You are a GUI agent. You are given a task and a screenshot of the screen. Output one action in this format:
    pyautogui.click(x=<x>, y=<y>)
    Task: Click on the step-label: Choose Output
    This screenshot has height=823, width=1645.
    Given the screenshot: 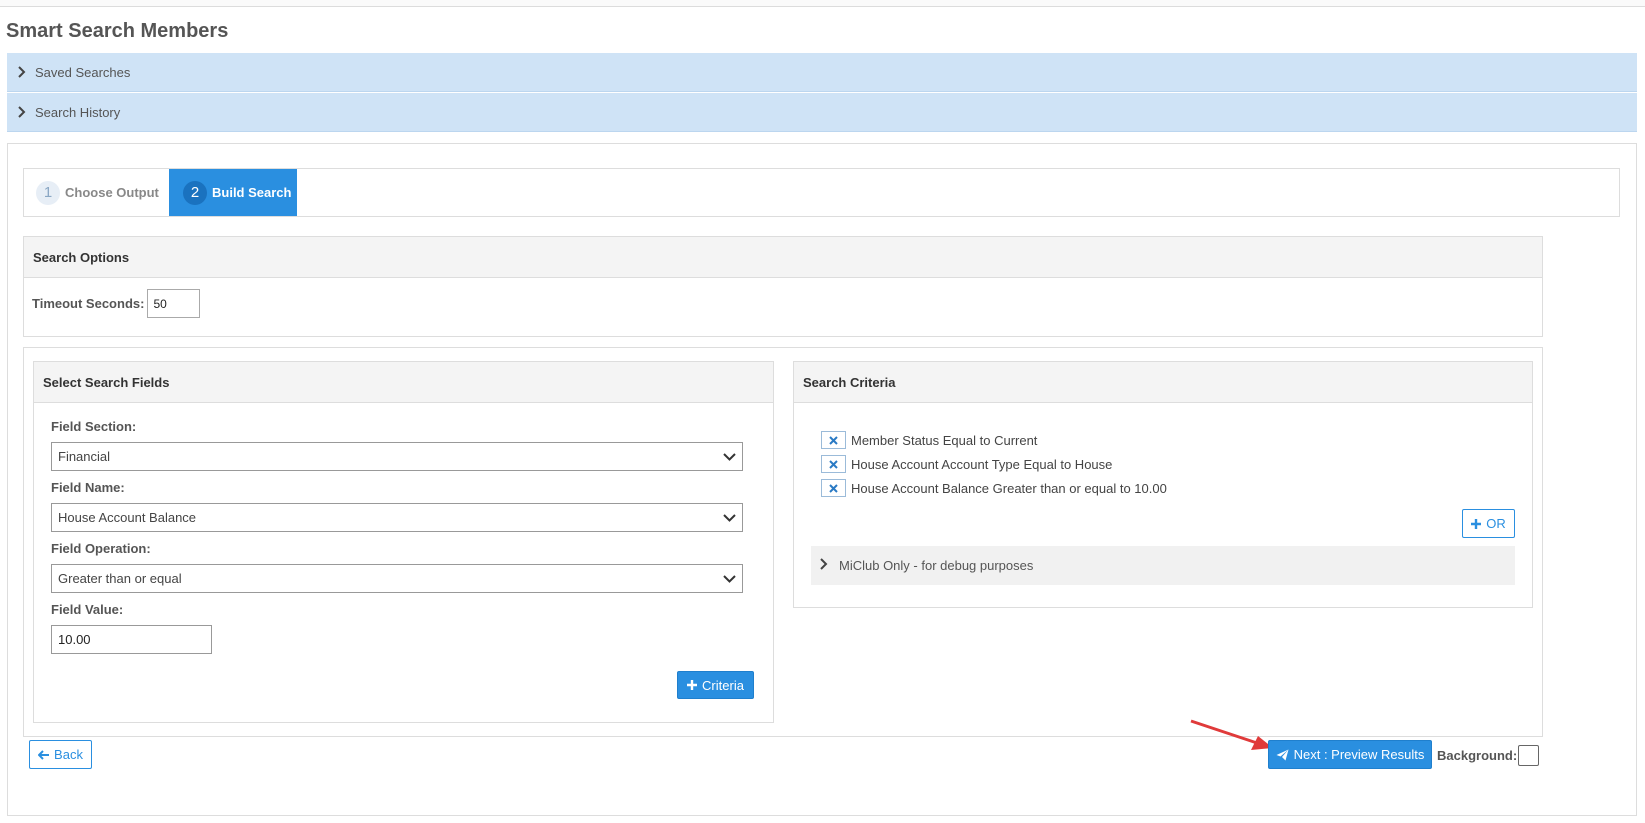 What is the action you would take?
    pyautogui.click(x=112, y=192)
    